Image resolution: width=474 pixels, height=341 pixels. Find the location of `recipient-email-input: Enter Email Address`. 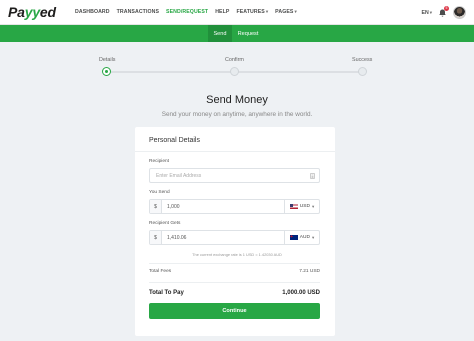

recipient-email-input: Enter Email Address is located at coordinates (234, 175).